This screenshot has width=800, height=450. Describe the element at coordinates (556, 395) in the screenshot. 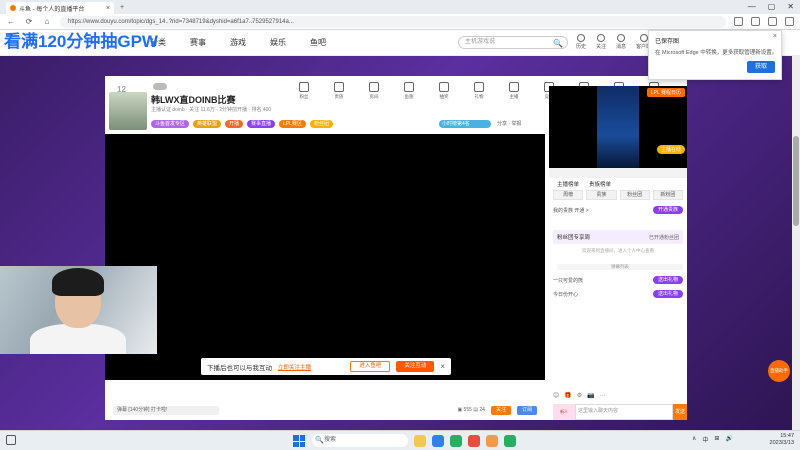

I see `emoji-icon: 😊` at that location.